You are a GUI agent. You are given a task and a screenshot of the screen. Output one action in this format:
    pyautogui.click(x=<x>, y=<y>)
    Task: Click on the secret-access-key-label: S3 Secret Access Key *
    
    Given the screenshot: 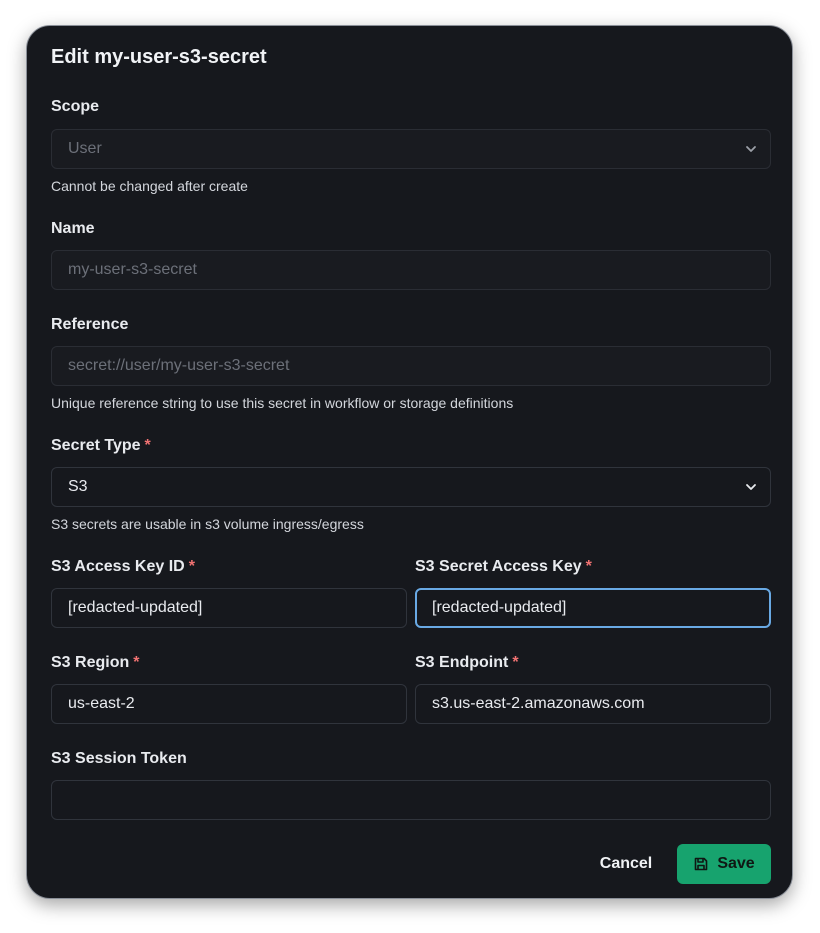 What is the action you would take?
    pyautogui.click(x=503, y=567)
    